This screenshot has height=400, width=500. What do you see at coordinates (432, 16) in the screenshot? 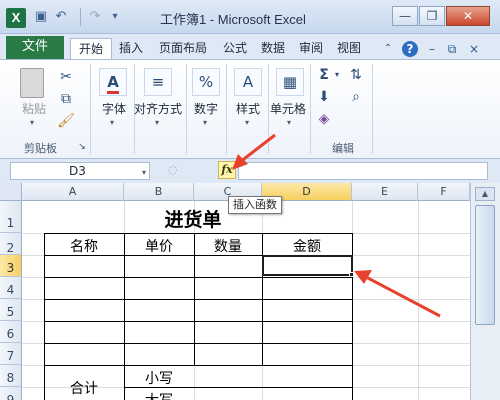
I see `restore-button: ❐` at bounding box center [432, 16].